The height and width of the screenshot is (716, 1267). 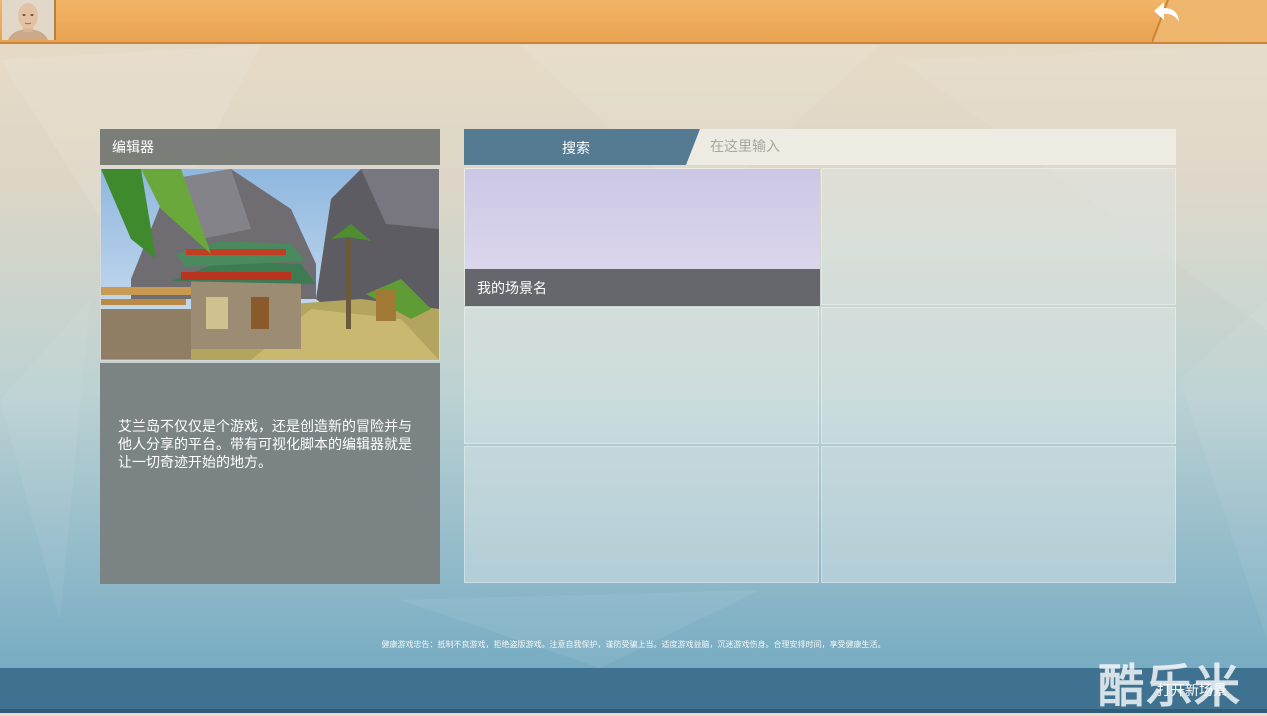 What do you see at coordinates (1167, 13) in the screenshot?
I see `back-arrow-icon` at bounding box center [1167, 13].